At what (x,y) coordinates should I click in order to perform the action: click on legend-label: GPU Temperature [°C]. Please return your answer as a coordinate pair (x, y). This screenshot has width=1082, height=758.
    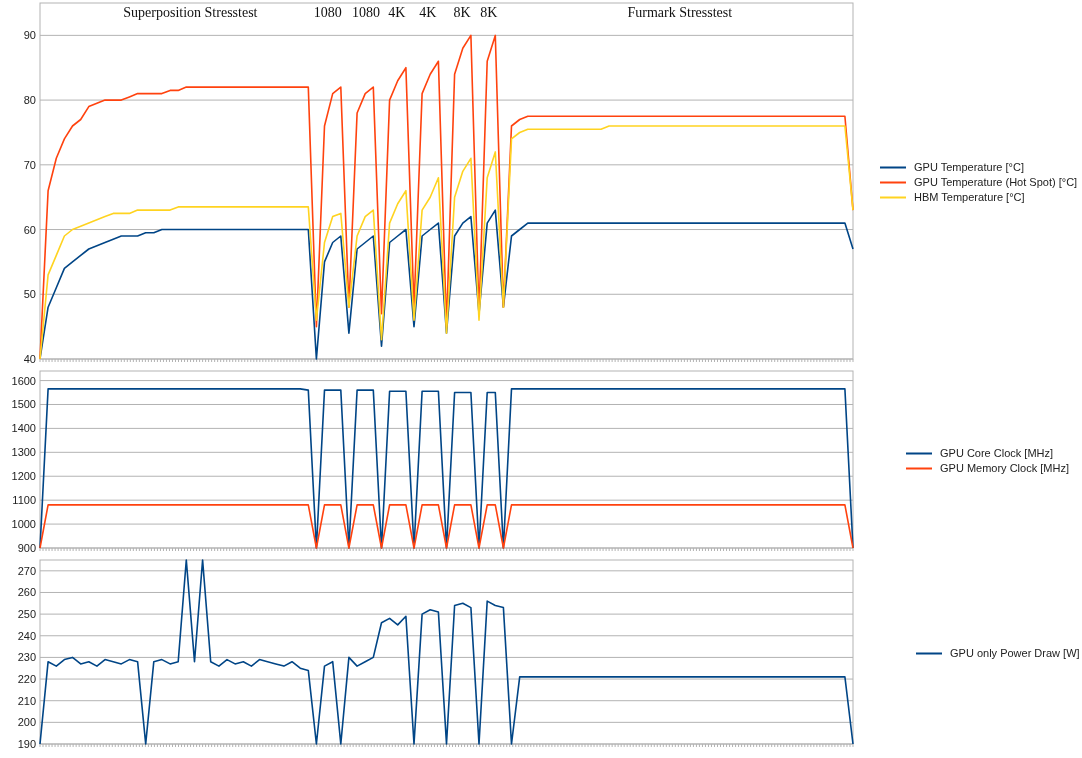
    Looking at the image, I should click on (969, 167).